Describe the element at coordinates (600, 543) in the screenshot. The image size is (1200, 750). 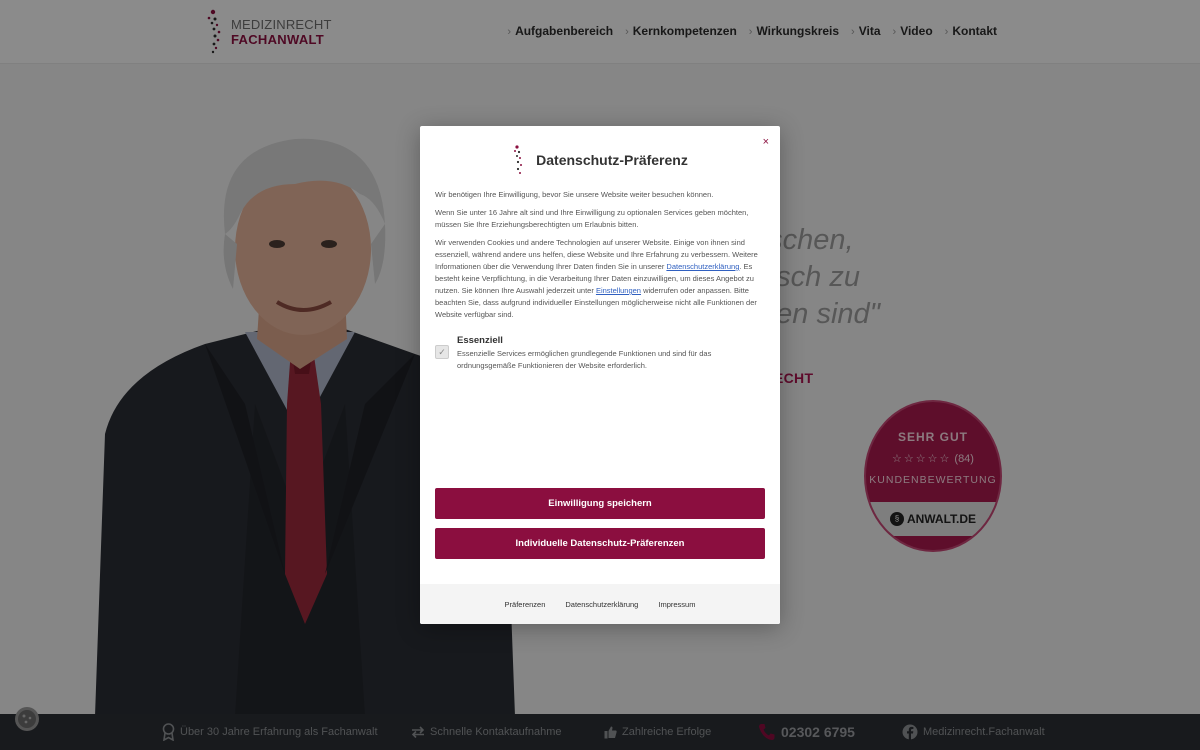
I see `individual-preferences-button: Individuelle Datenschutz-Präferenzen` at that location.